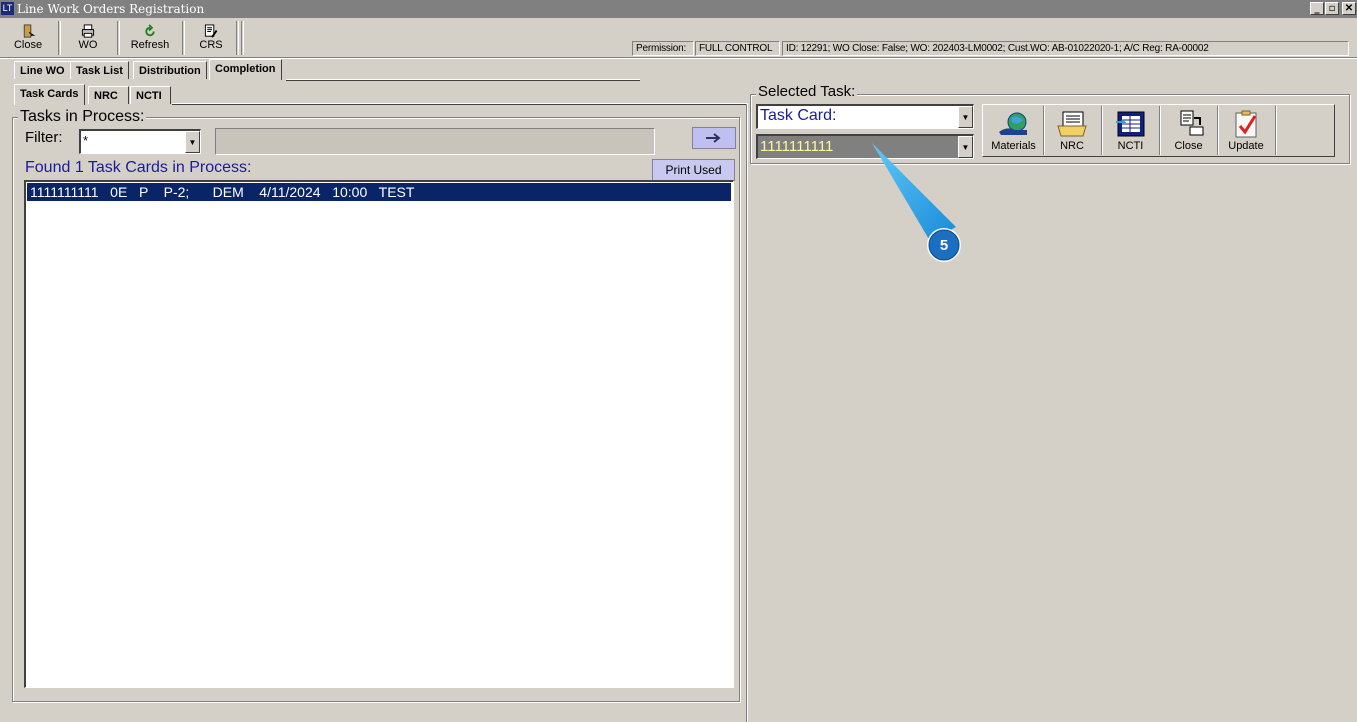  I want to click on window-title: Line Work Orders Registration, so click(111, 9).